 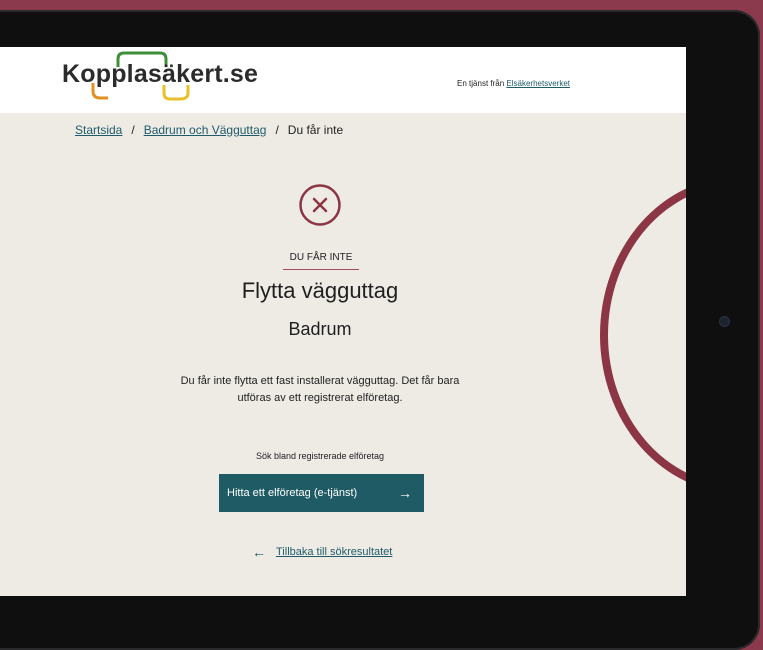 What do you see at coordinates (98, 130) in the screenshot?
I see `breadcrumb-home: Startsida` at bounding box center [98, 130].